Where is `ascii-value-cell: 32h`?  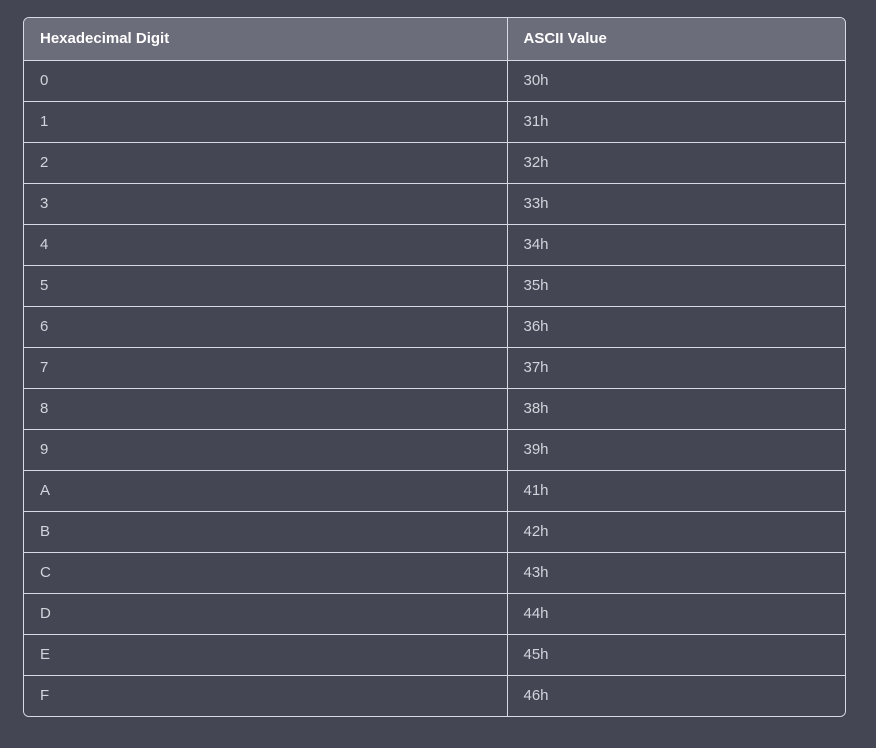 ascii-value-cell: 32h is located at coordinates (676, 163).